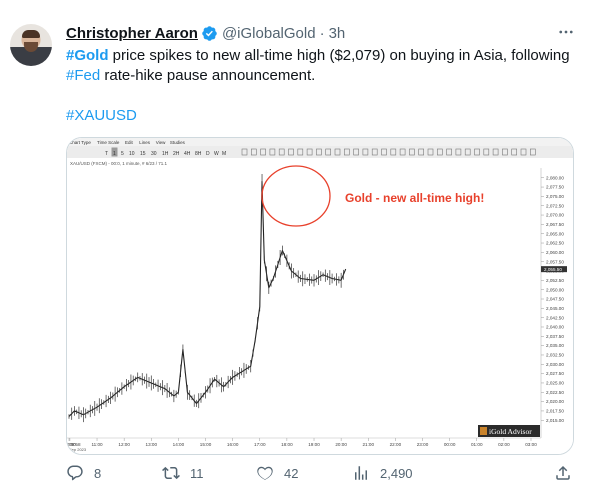 The image size is (593, 491). Describe the element at coordinates (178, 142) in the screenshot. I see `chart-menu-item: Studies` at that location.